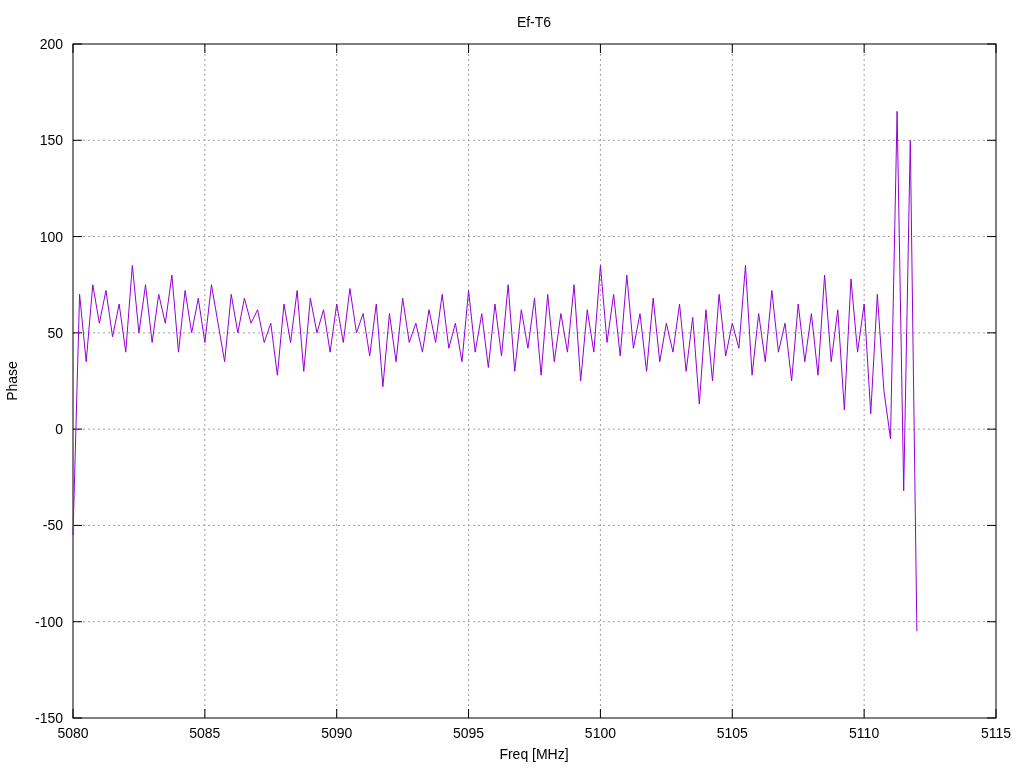  I want to click on x-tick-label: 5115, so click(996, 733).